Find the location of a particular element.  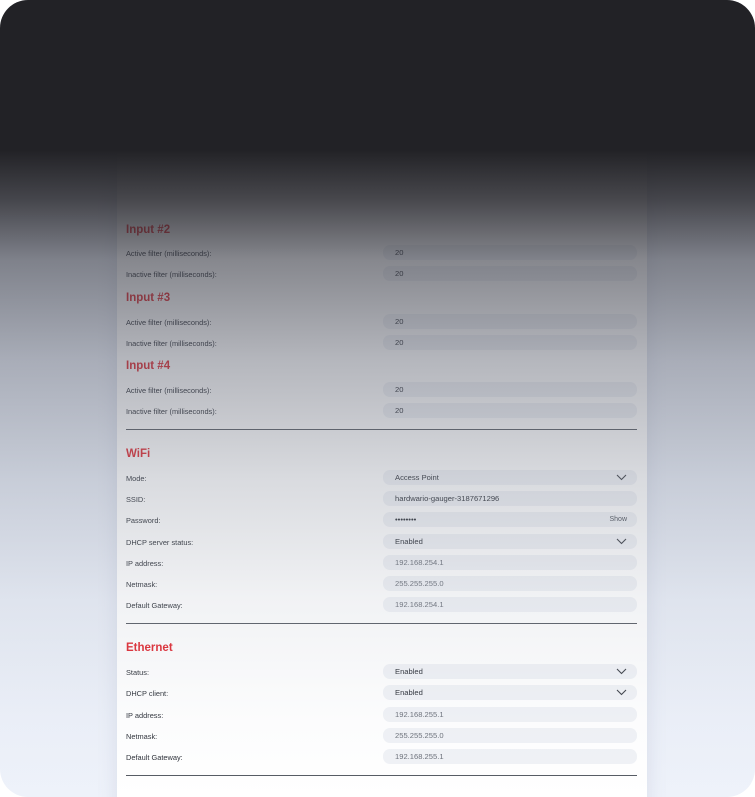

wifi-netmask-field: 255.255.255.0 is located at coordinates (510, 583).